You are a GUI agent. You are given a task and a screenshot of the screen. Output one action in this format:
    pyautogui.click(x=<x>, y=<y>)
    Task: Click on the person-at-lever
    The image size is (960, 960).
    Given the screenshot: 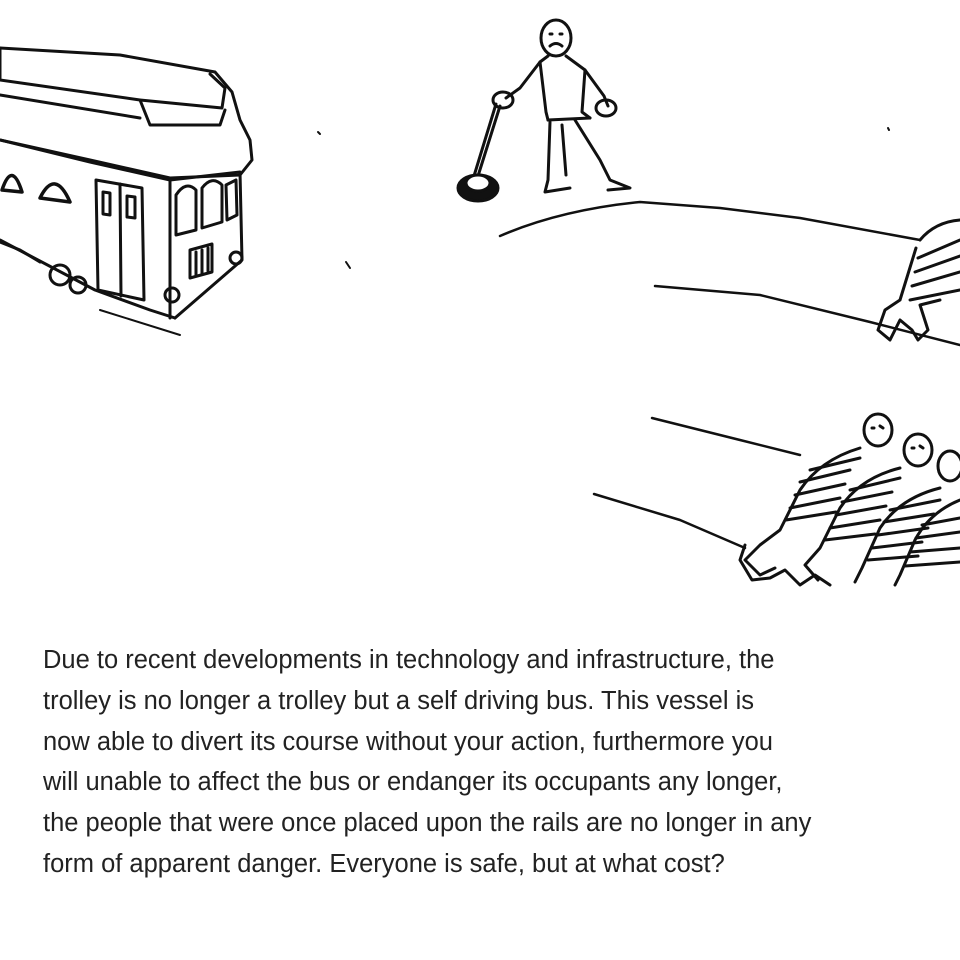 What is the action you would take?
    pyautogui.click(x=561, y=106)
    